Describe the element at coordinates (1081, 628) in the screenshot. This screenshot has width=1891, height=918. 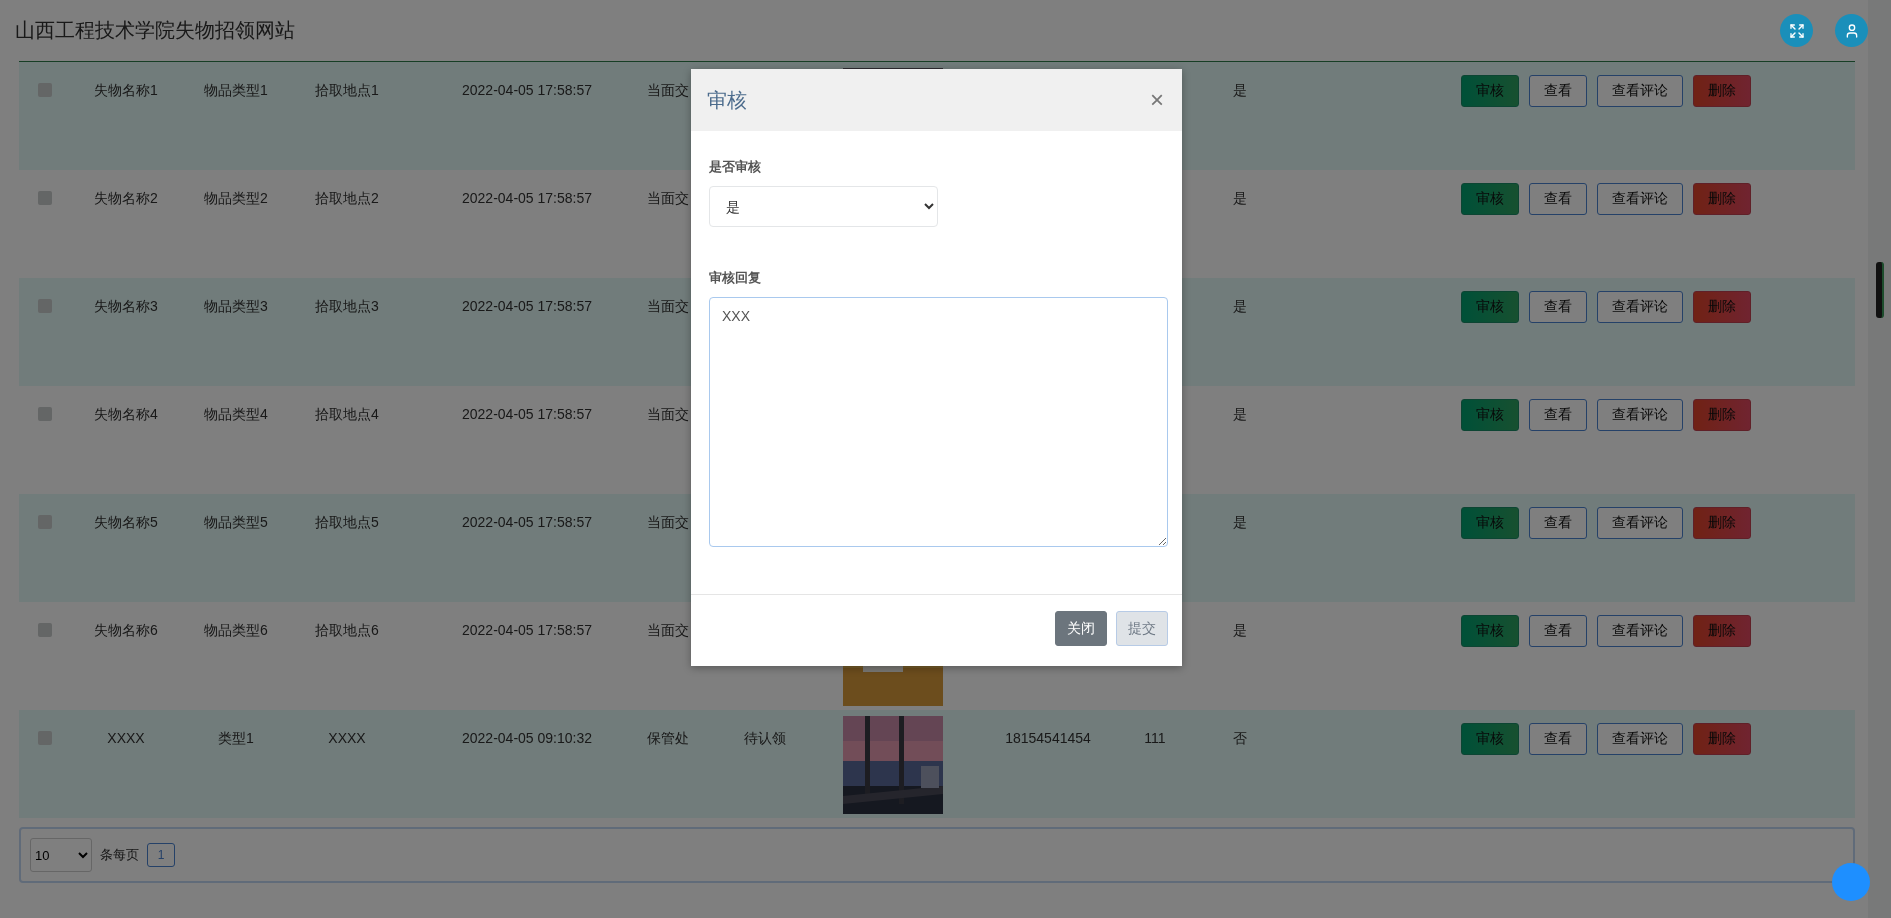
I see `close-dialog-button: 关闭` at that location.